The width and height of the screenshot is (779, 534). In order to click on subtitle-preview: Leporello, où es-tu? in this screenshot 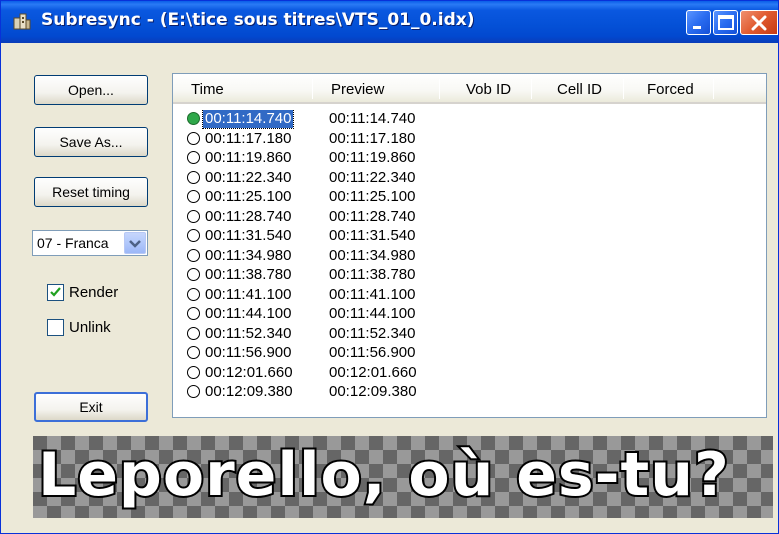, I will do `click(403, 477)`.